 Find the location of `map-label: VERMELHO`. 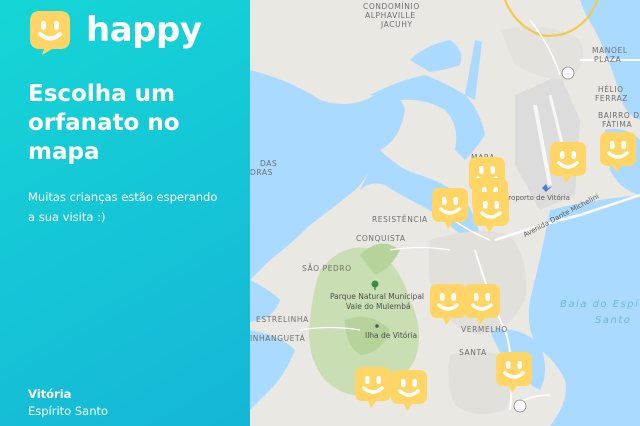

map-label: VERMELHO is located at coordinates (484, 329).